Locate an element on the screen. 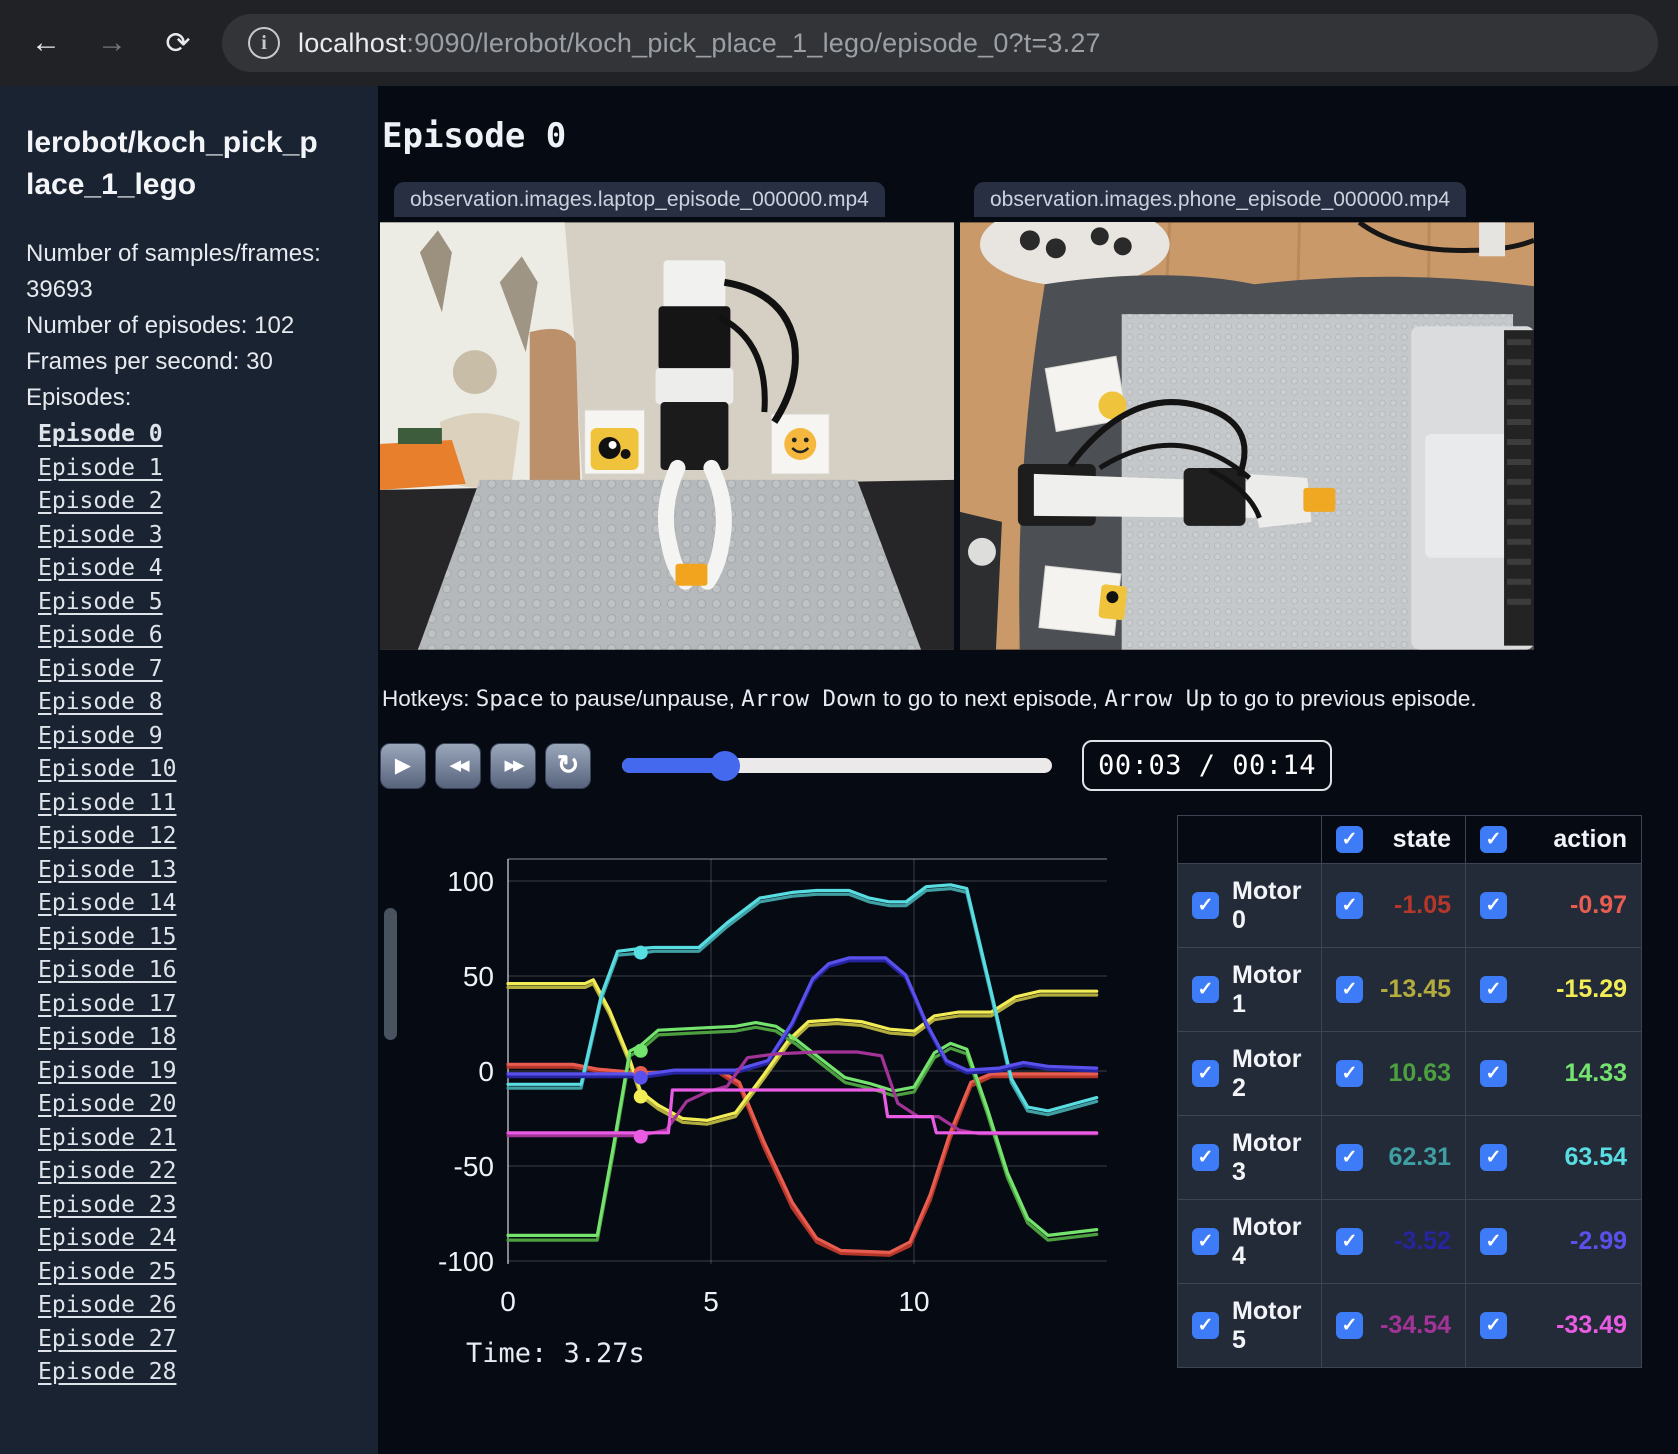 This screenshot has width=1678, height=1454. back-button: ← is located at coordinates (46, 43).